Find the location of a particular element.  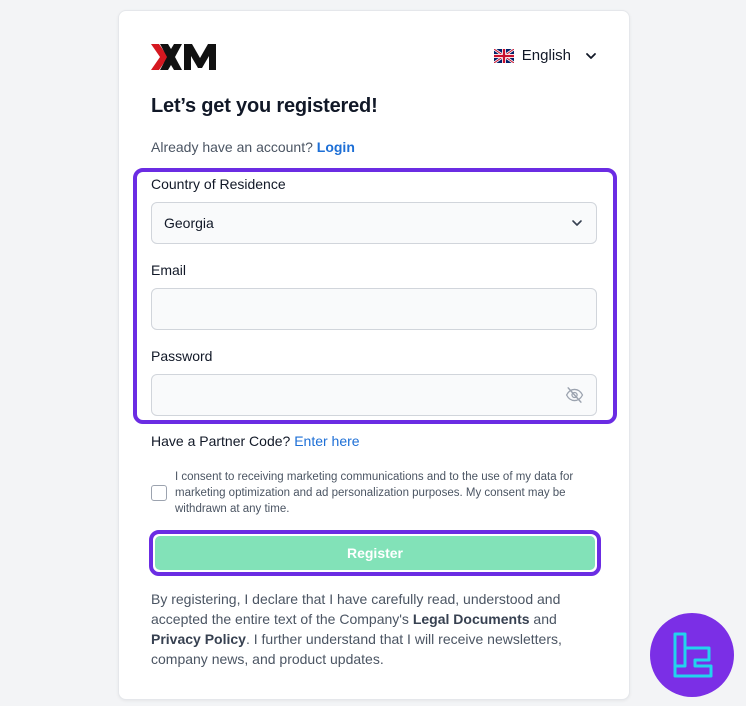

country-select: Georgia is located at coordinates (374, 223).